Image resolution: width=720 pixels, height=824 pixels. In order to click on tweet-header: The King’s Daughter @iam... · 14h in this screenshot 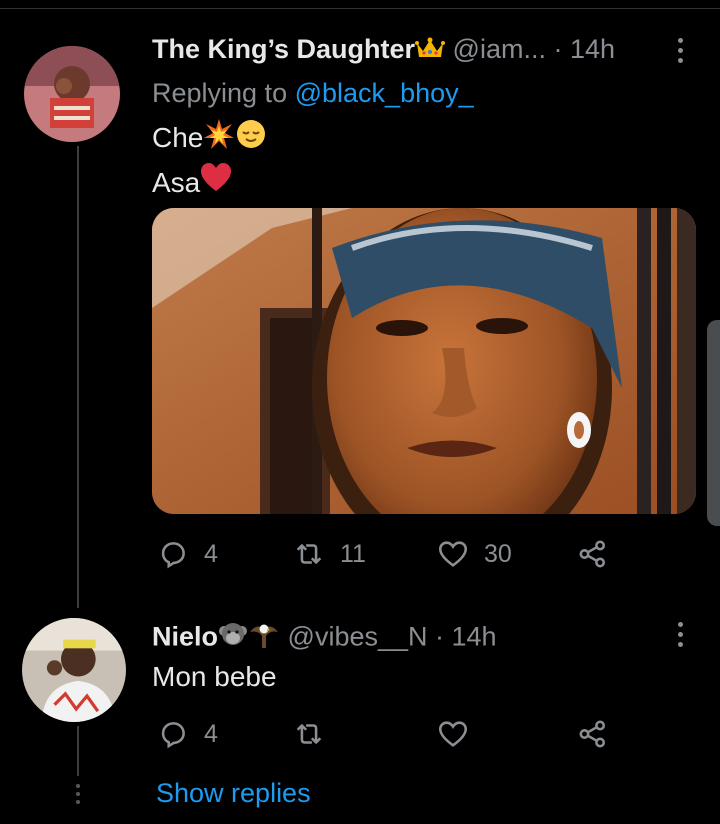, I will do `click(383, 50)`.